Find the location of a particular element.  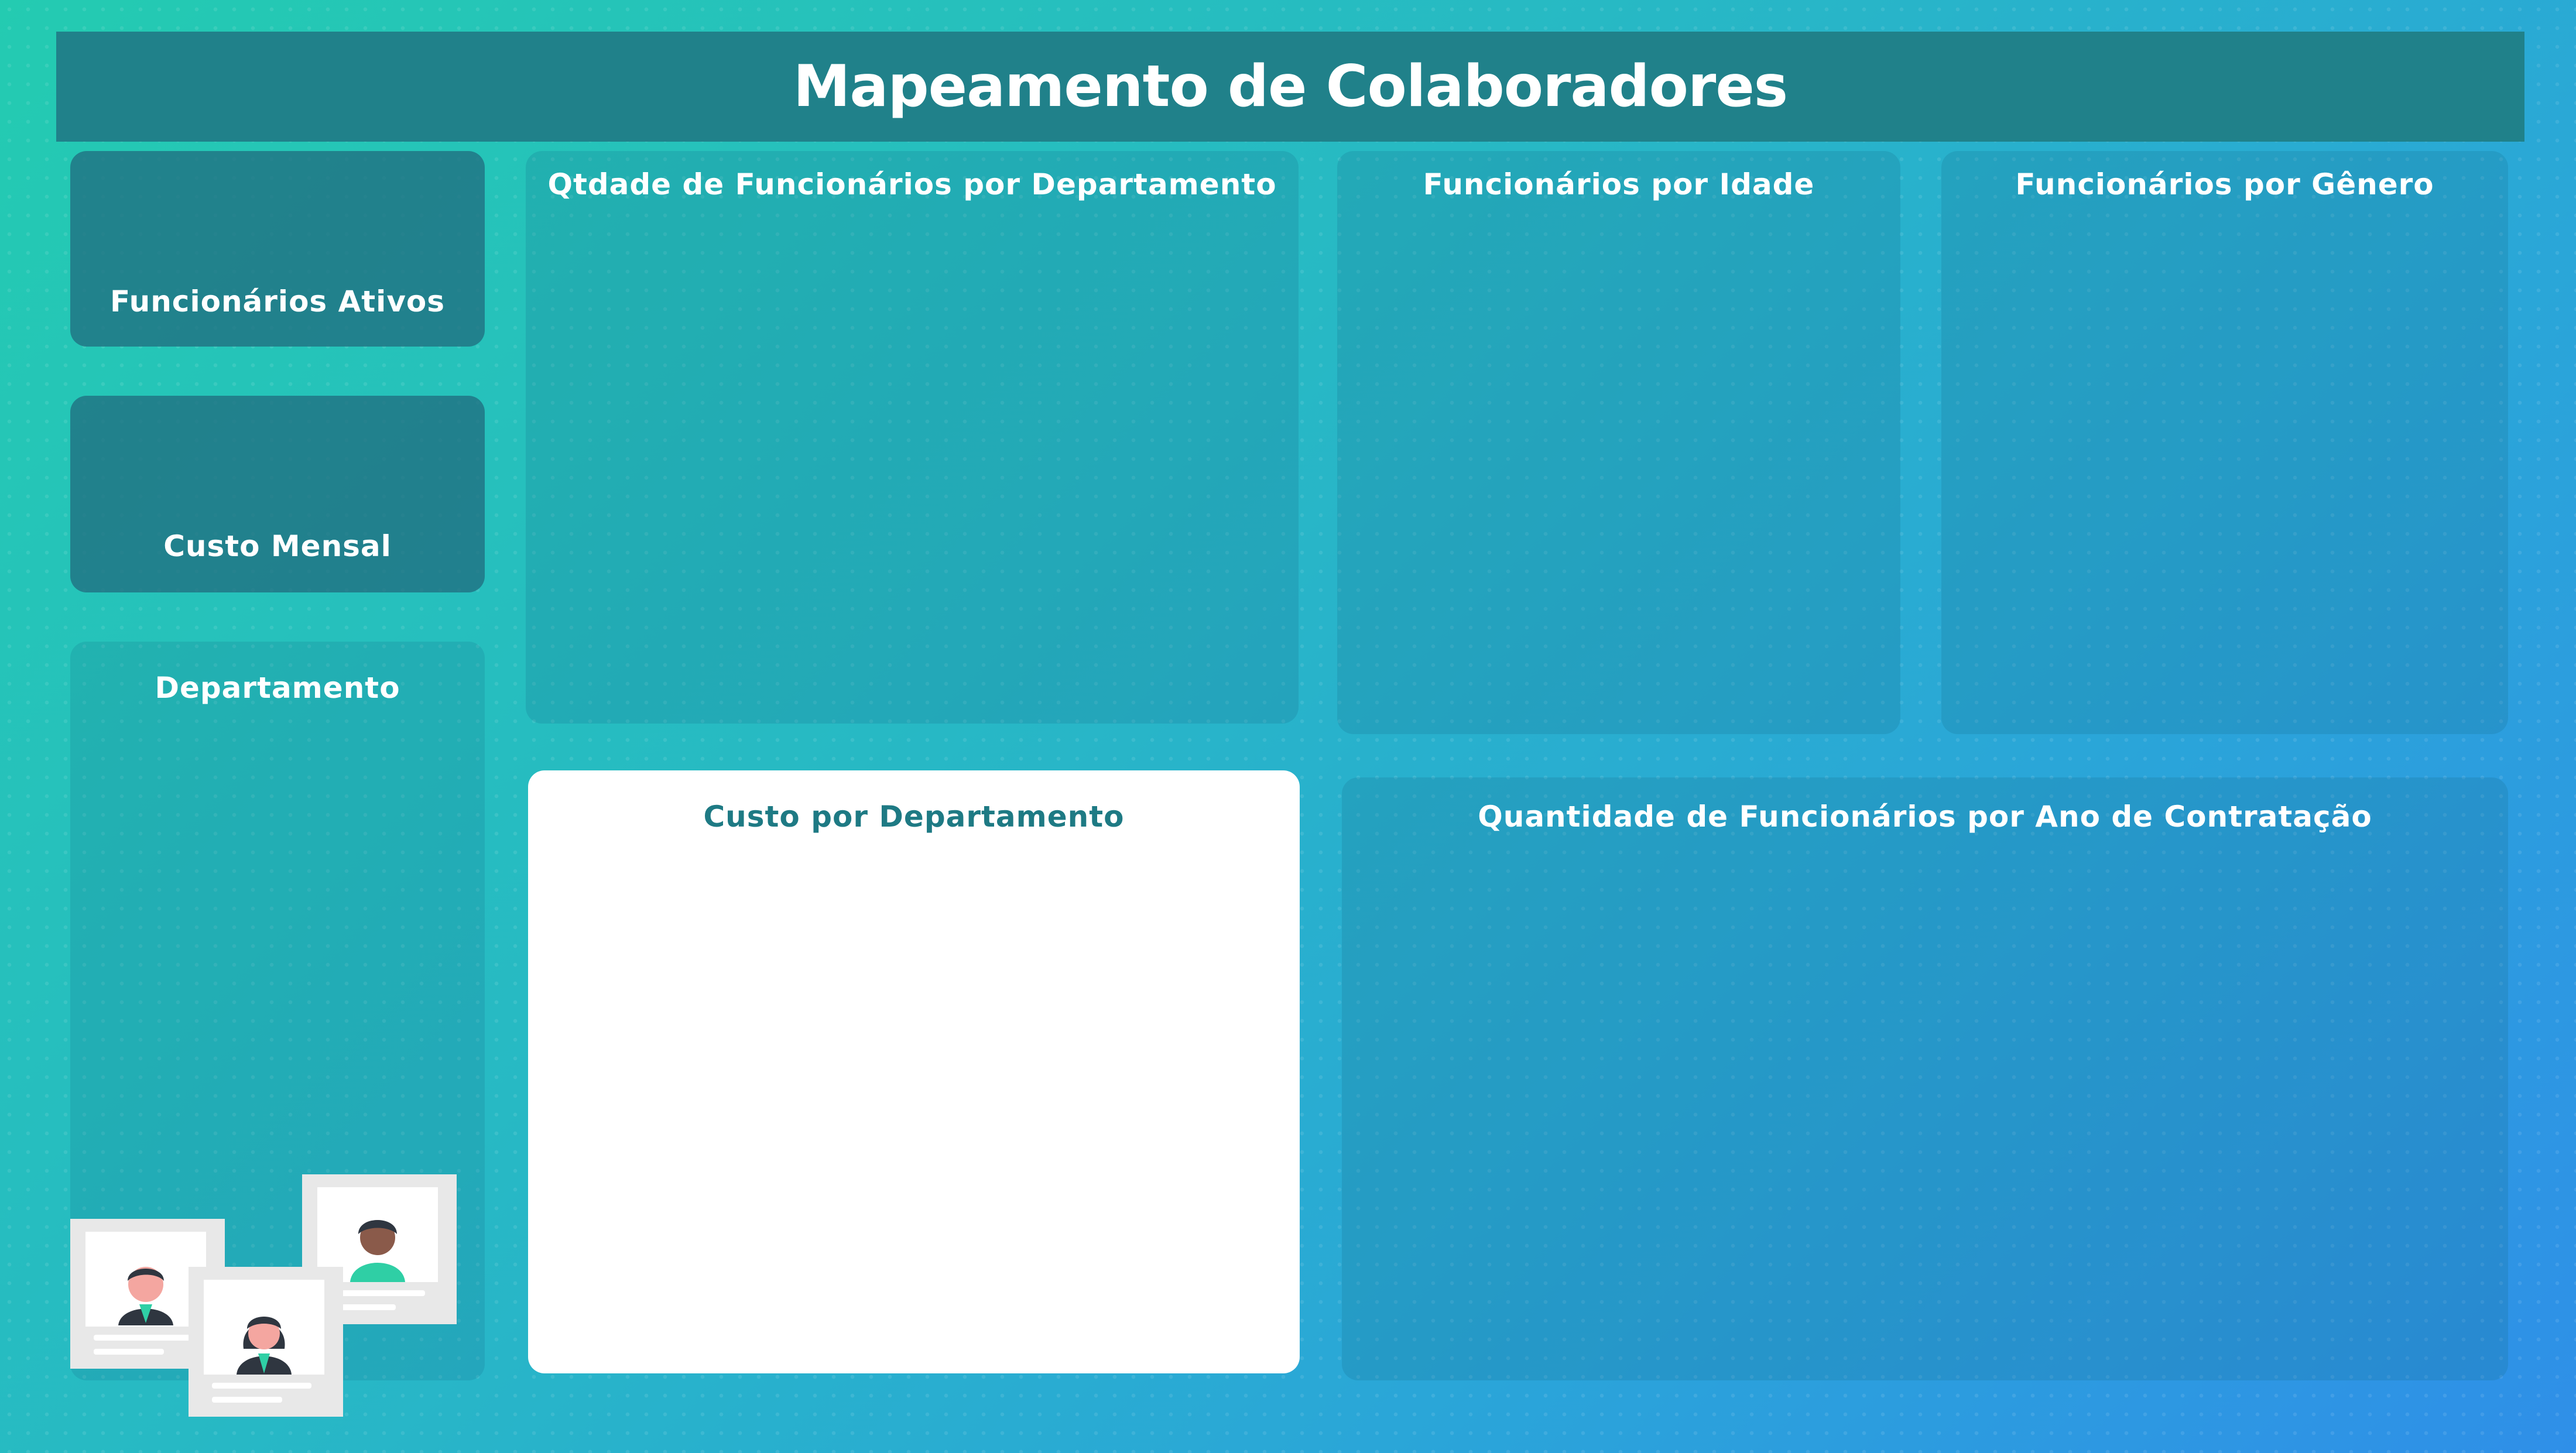

kpi-label-monthly-cost: Custo Mensal is located at coordinates (277, 546).